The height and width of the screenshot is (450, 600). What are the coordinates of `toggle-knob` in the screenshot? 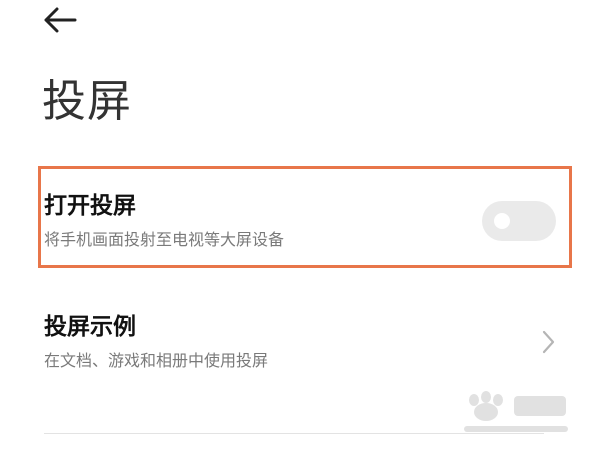 It's located at (502, 221).